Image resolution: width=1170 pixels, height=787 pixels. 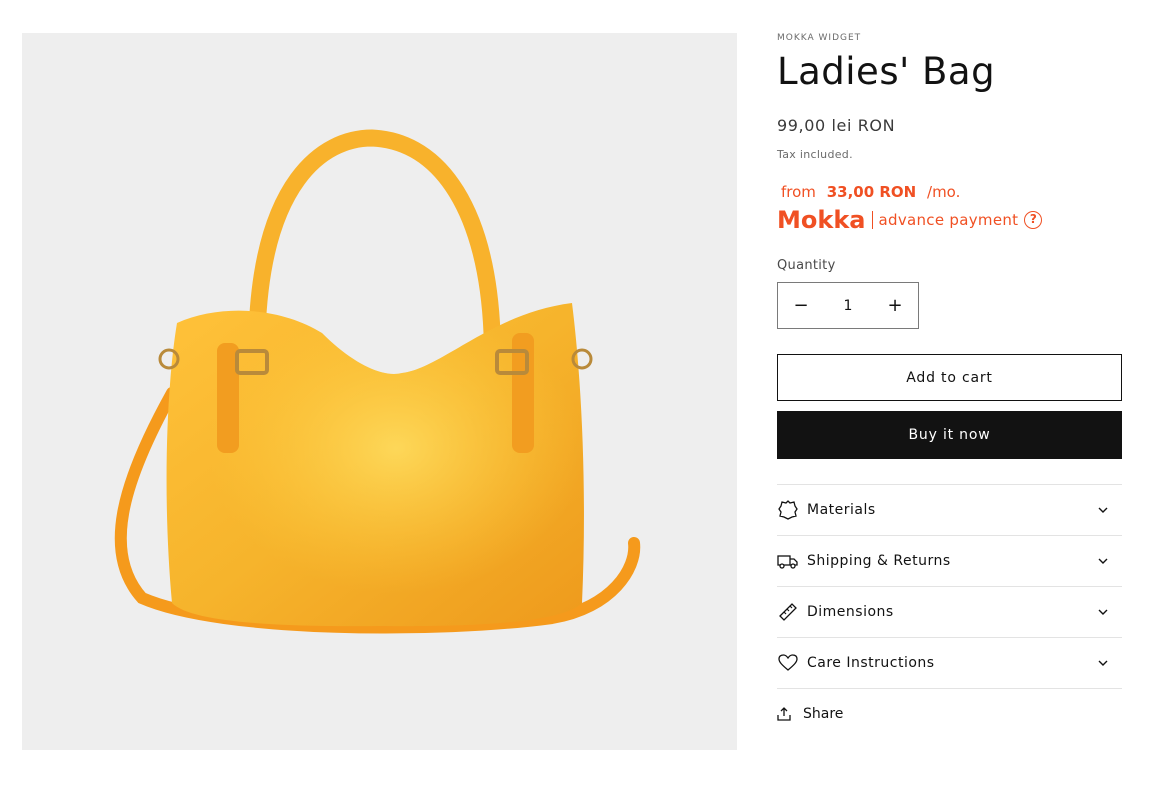 What do you see at coordinates (821, 220) in the screenshot?
I see `mokka-logo: Mokka` at bounding box center [821, 220].